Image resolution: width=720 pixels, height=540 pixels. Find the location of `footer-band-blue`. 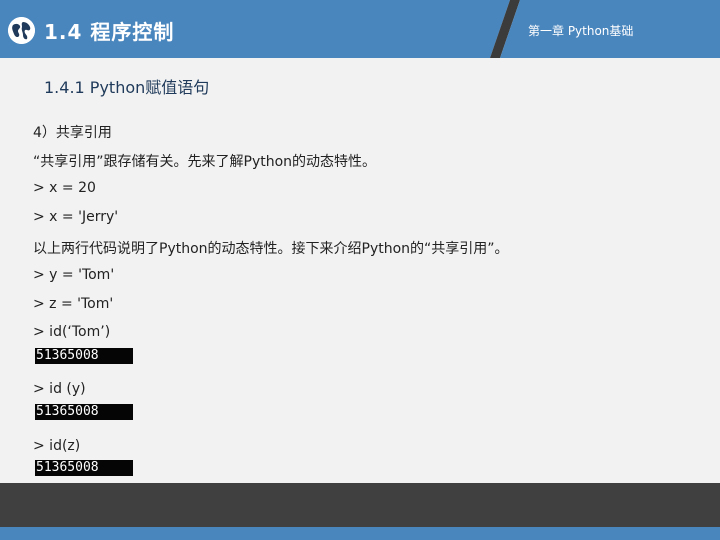

footer-band-blue is located at coordinates (360, 533).